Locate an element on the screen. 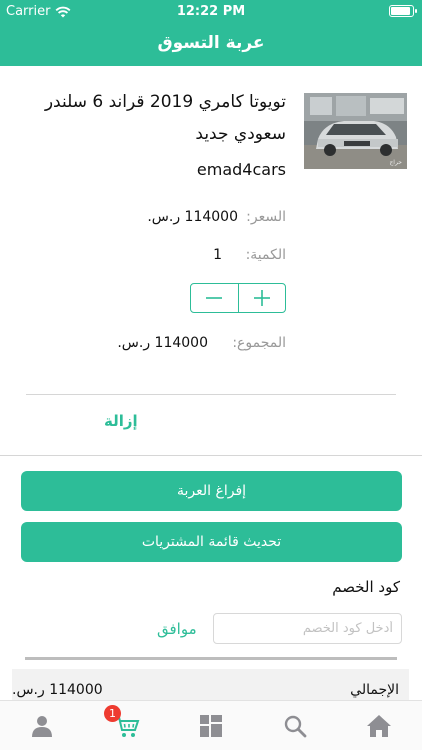  seller-name: emad4cars is located at coordinates (241, 169).